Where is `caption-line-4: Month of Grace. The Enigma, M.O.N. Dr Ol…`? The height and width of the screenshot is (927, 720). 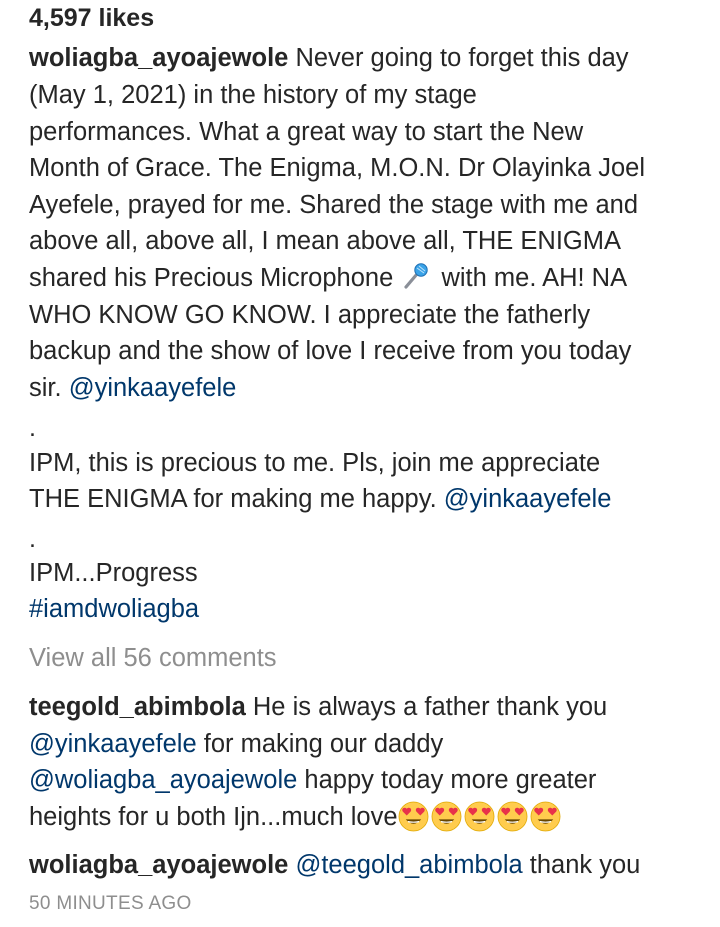 caption-line-4: Month of Grace. The Enigma, M.O.N. Dr Ol… is located at coordinates (337, 168).